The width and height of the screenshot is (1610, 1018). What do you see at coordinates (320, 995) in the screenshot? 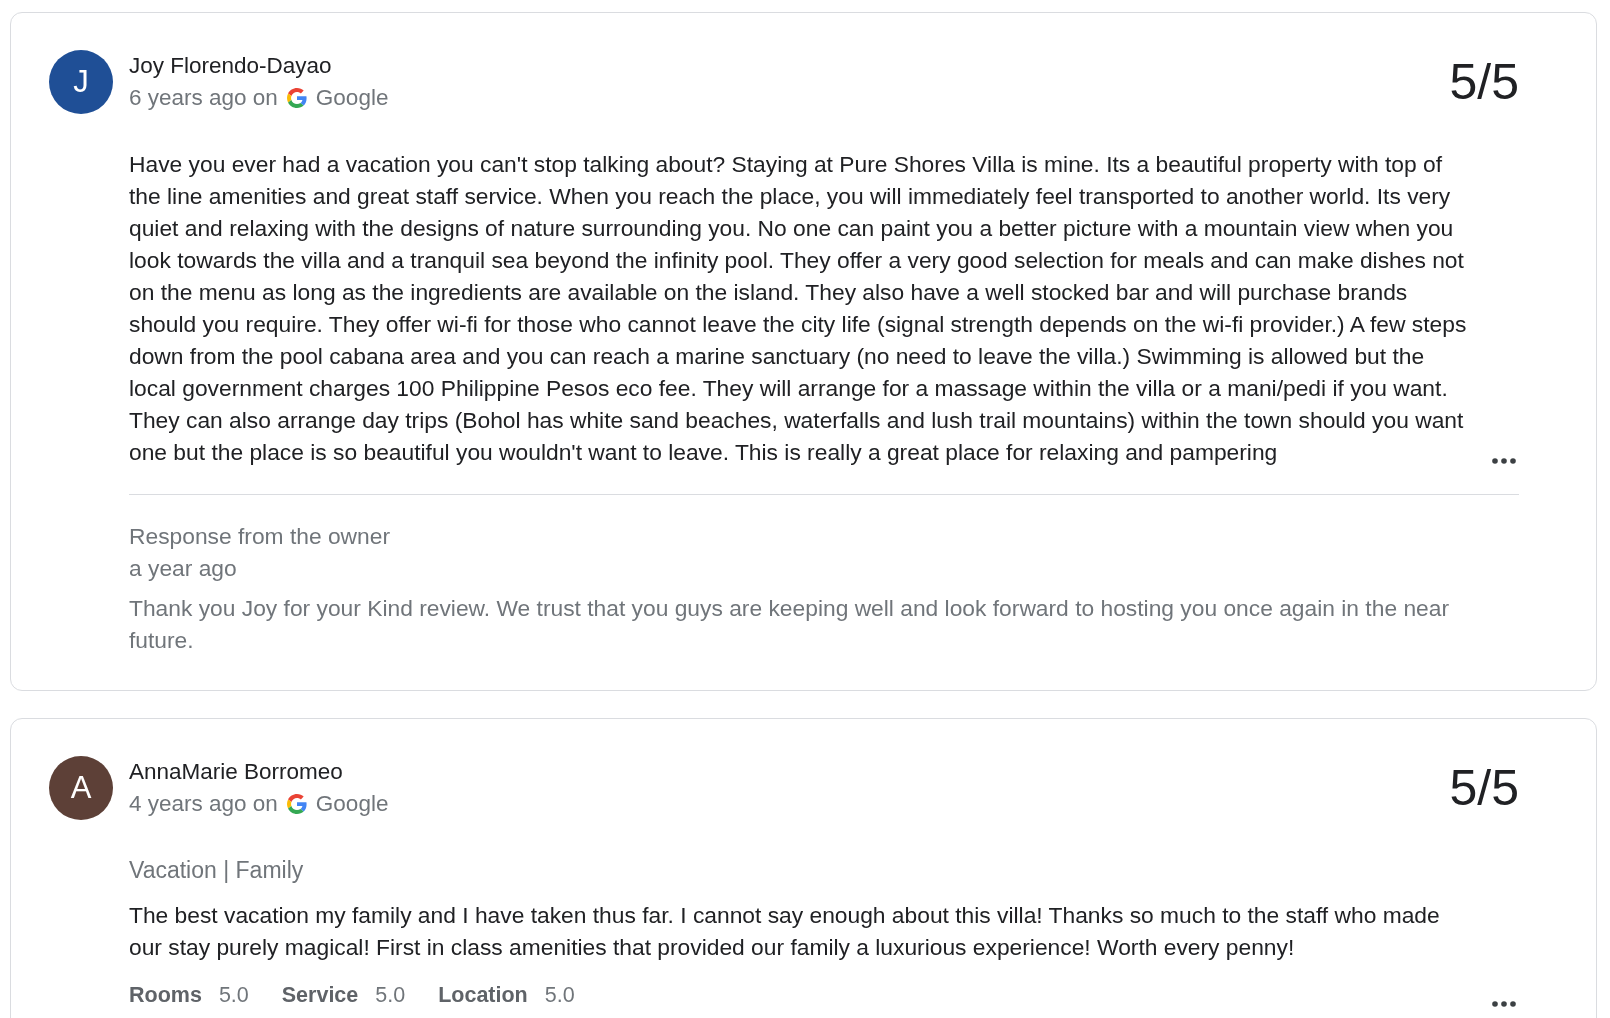
I see `rating-label: Service` at bounding box center [320, 995].